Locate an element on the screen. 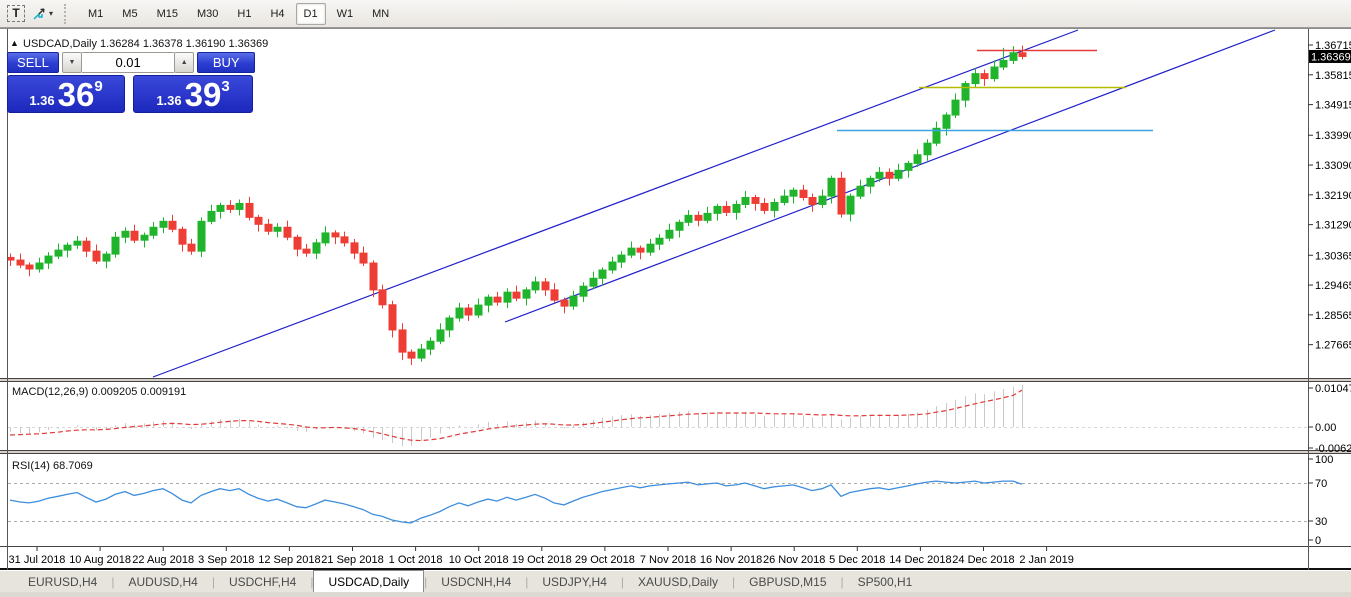  volume-increase-button: ▲ is located at coordinates (184, 62).